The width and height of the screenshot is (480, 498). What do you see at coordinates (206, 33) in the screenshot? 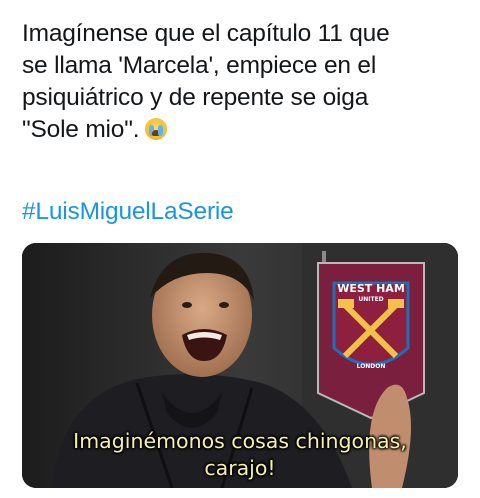
I see `tweet-line: Imagínense que el capítulo 11 que` at bounding box center [206, 33].